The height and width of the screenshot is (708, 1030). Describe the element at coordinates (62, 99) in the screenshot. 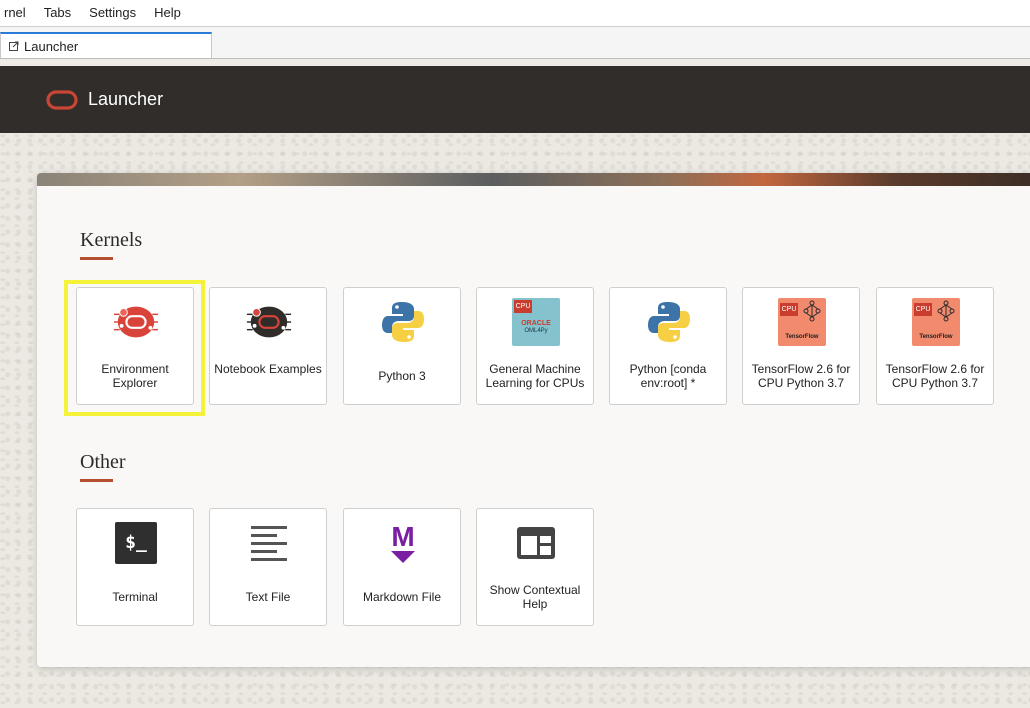

I see `oracle-logo-icon` at that location.